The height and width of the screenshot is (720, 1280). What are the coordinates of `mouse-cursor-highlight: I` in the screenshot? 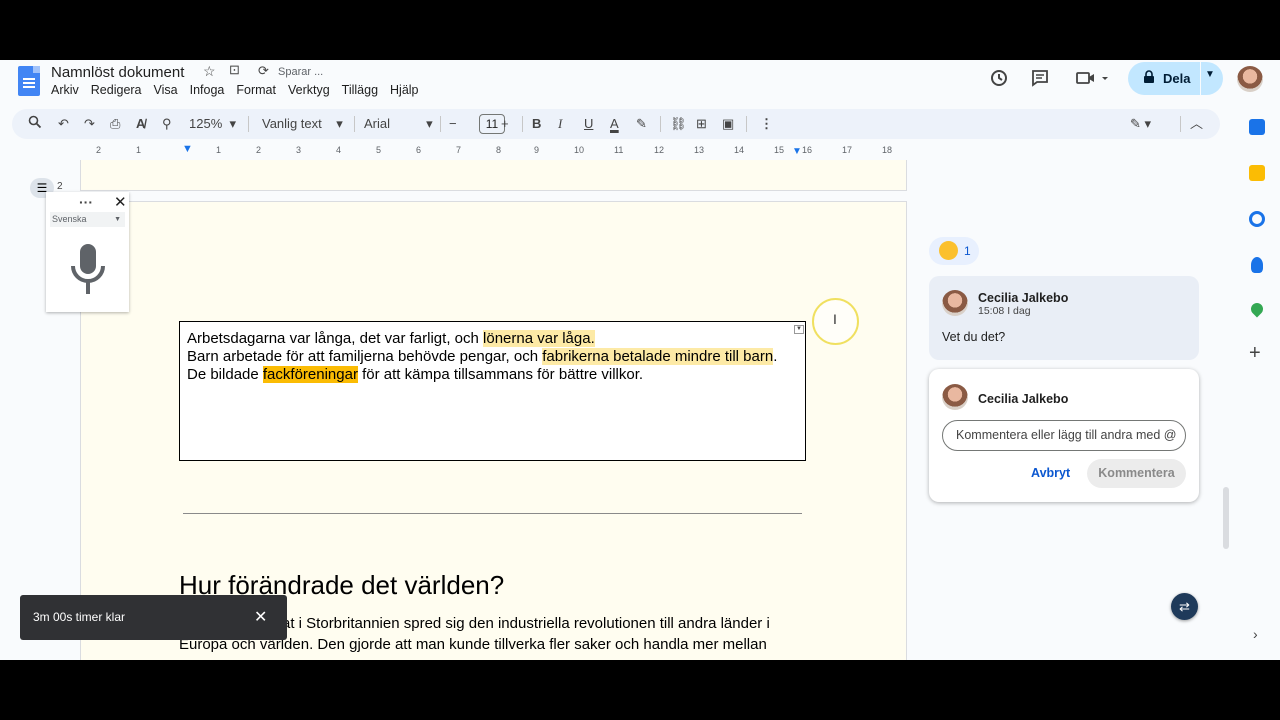 It's located at (835, 321).